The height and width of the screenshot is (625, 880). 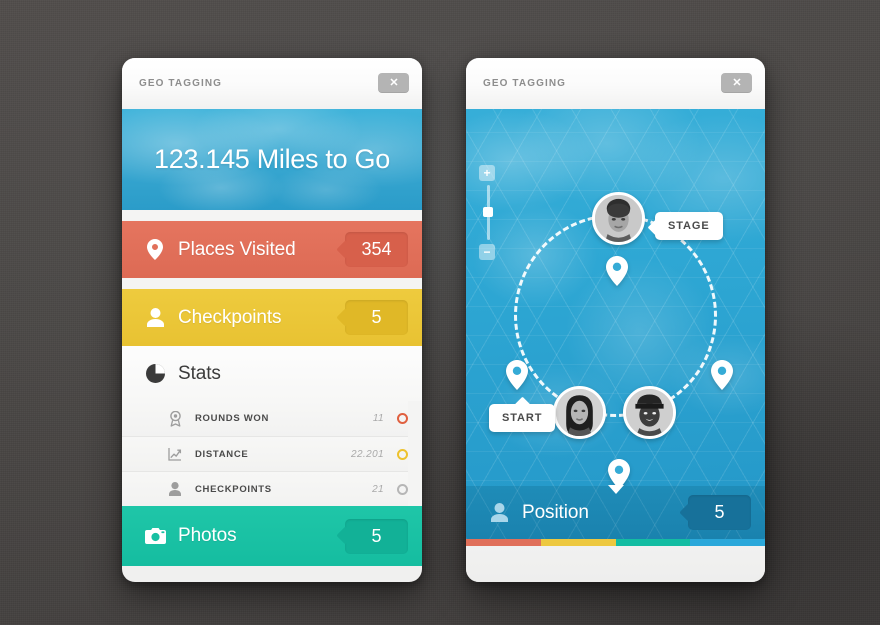 I want to click on places-visited-badge: 354, so click(x=376, y=249).